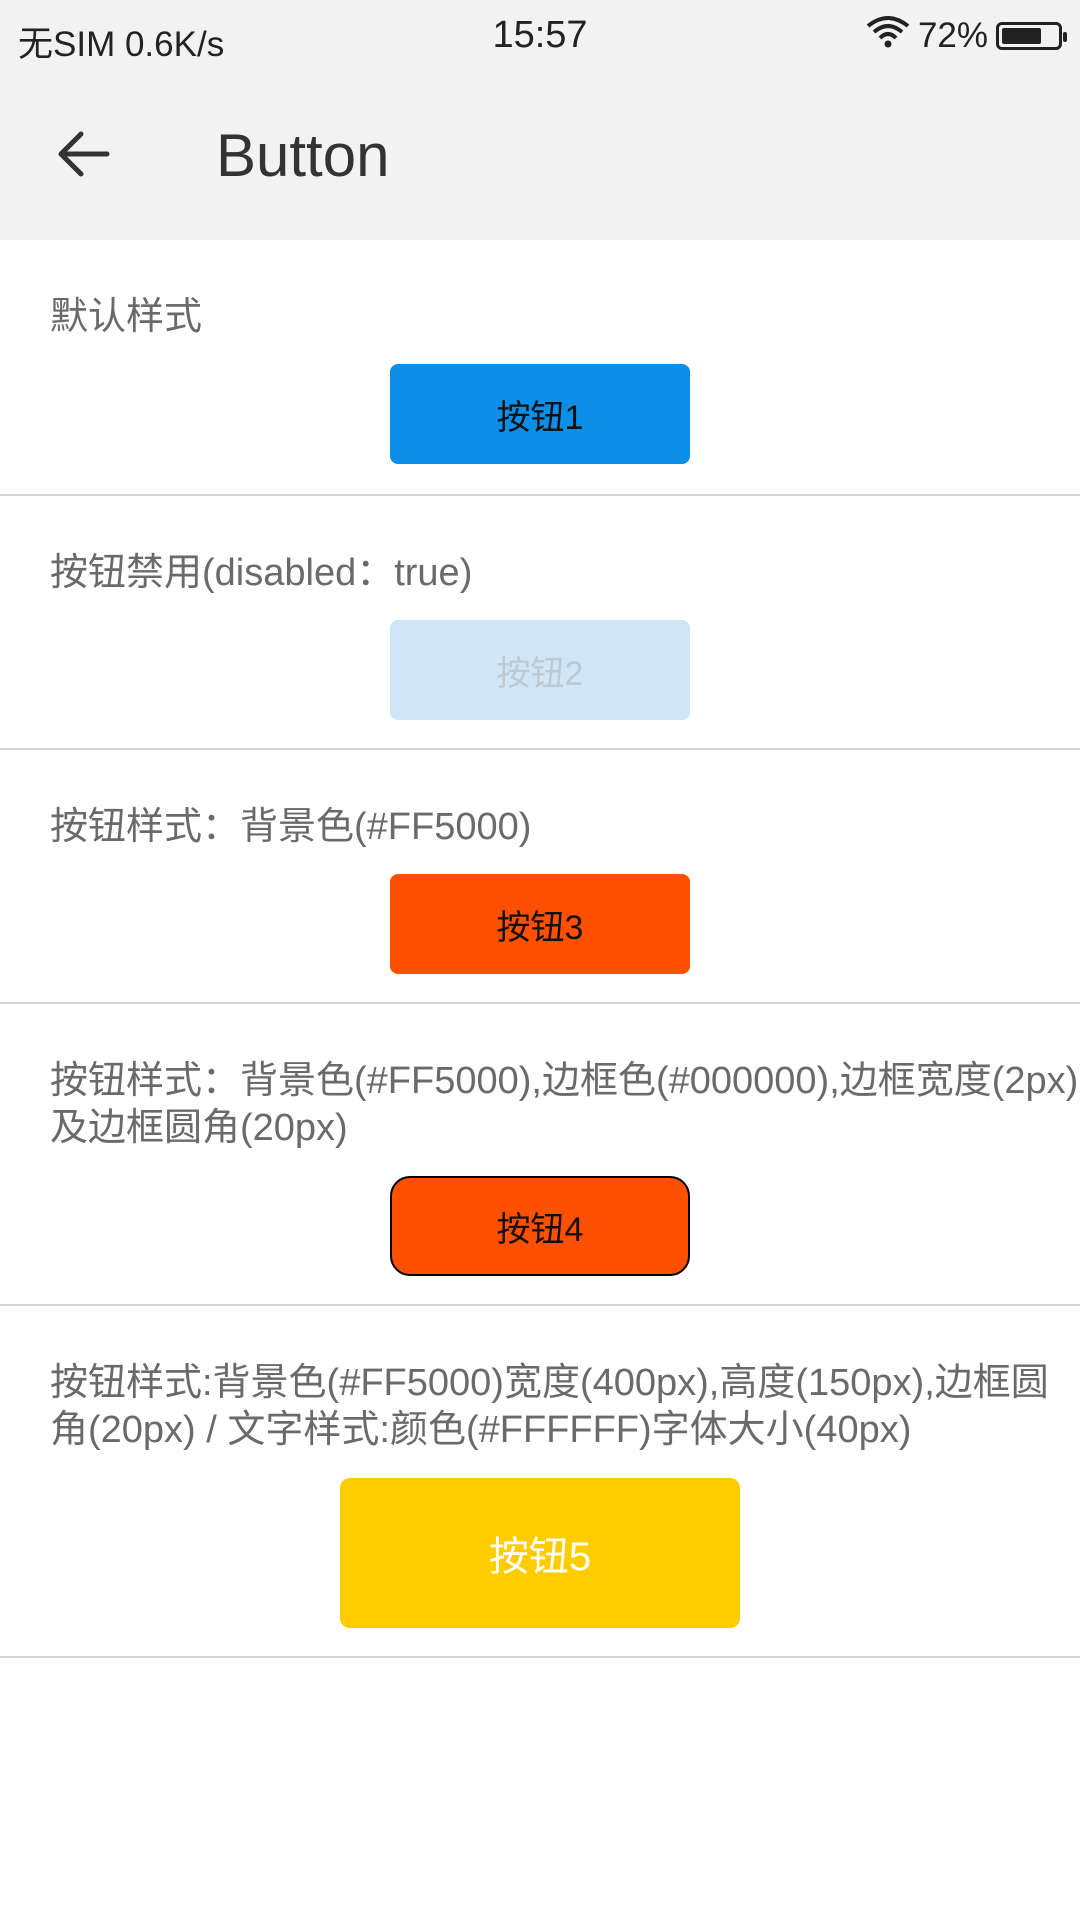 The image size is (1080, 1920). I want to click on section-label: 按钮样式：背景色(#FF5000), so click(291, 827).